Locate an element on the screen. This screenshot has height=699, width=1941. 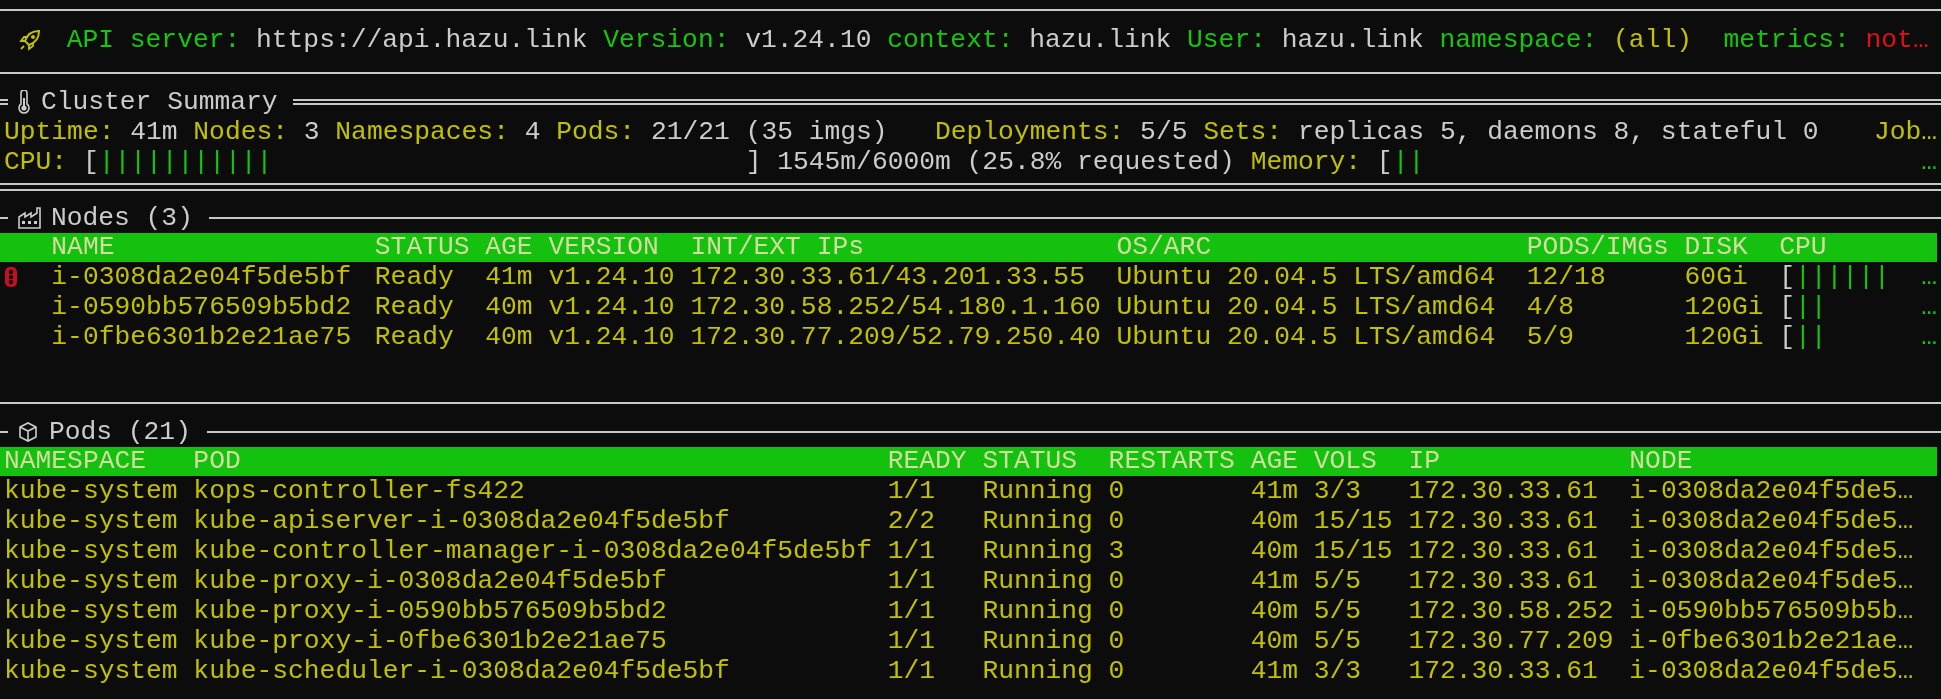
column-header: POD is located at coordinates (540, 461).